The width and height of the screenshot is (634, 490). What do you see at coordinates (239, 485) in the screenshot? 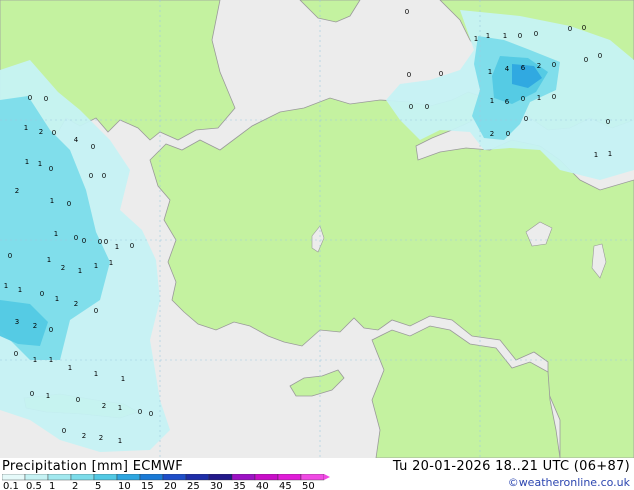
I see `legend-tick-label: 35` at bounding box center [239, 485].